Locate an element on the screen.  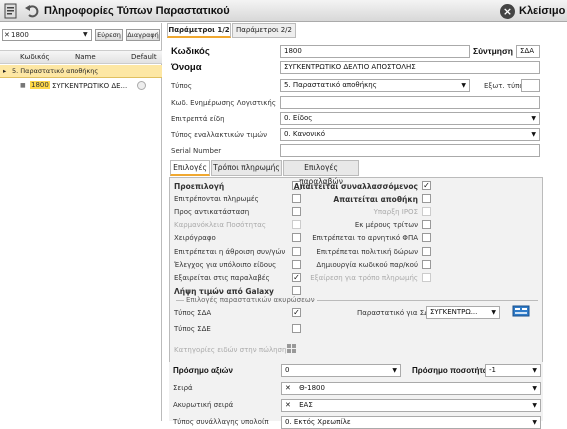
doc-for-sde-label: Παραστατικό για ΣΔΕ is located at coordinates (395, 313).